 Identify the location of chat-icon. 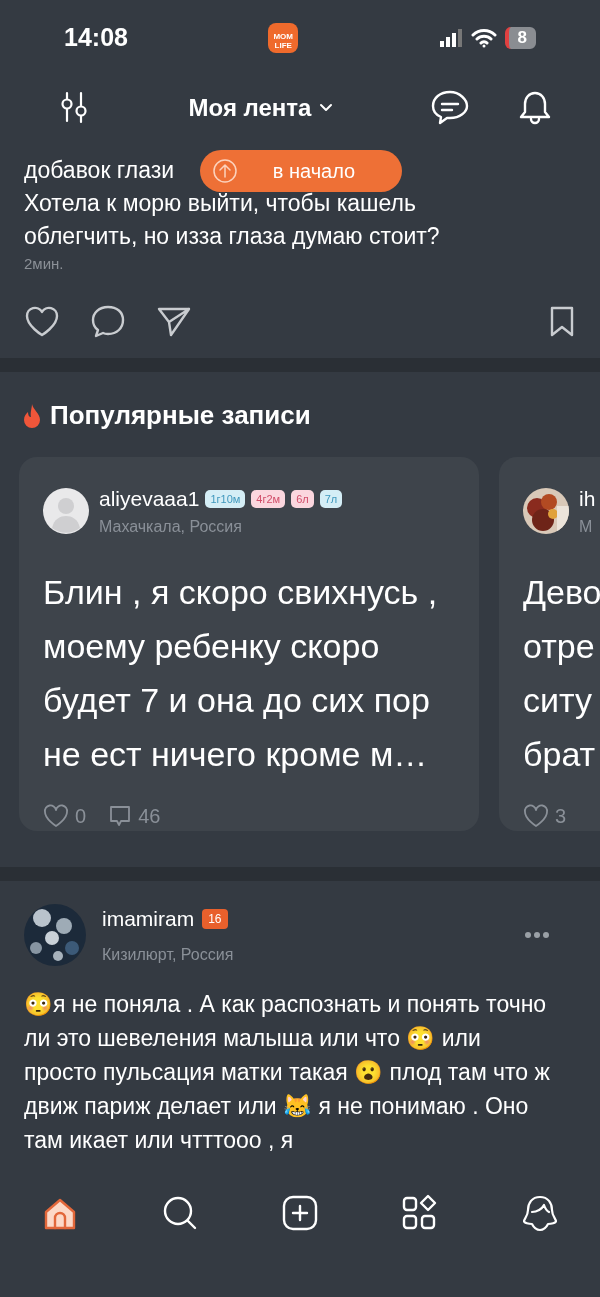
(450, 107).